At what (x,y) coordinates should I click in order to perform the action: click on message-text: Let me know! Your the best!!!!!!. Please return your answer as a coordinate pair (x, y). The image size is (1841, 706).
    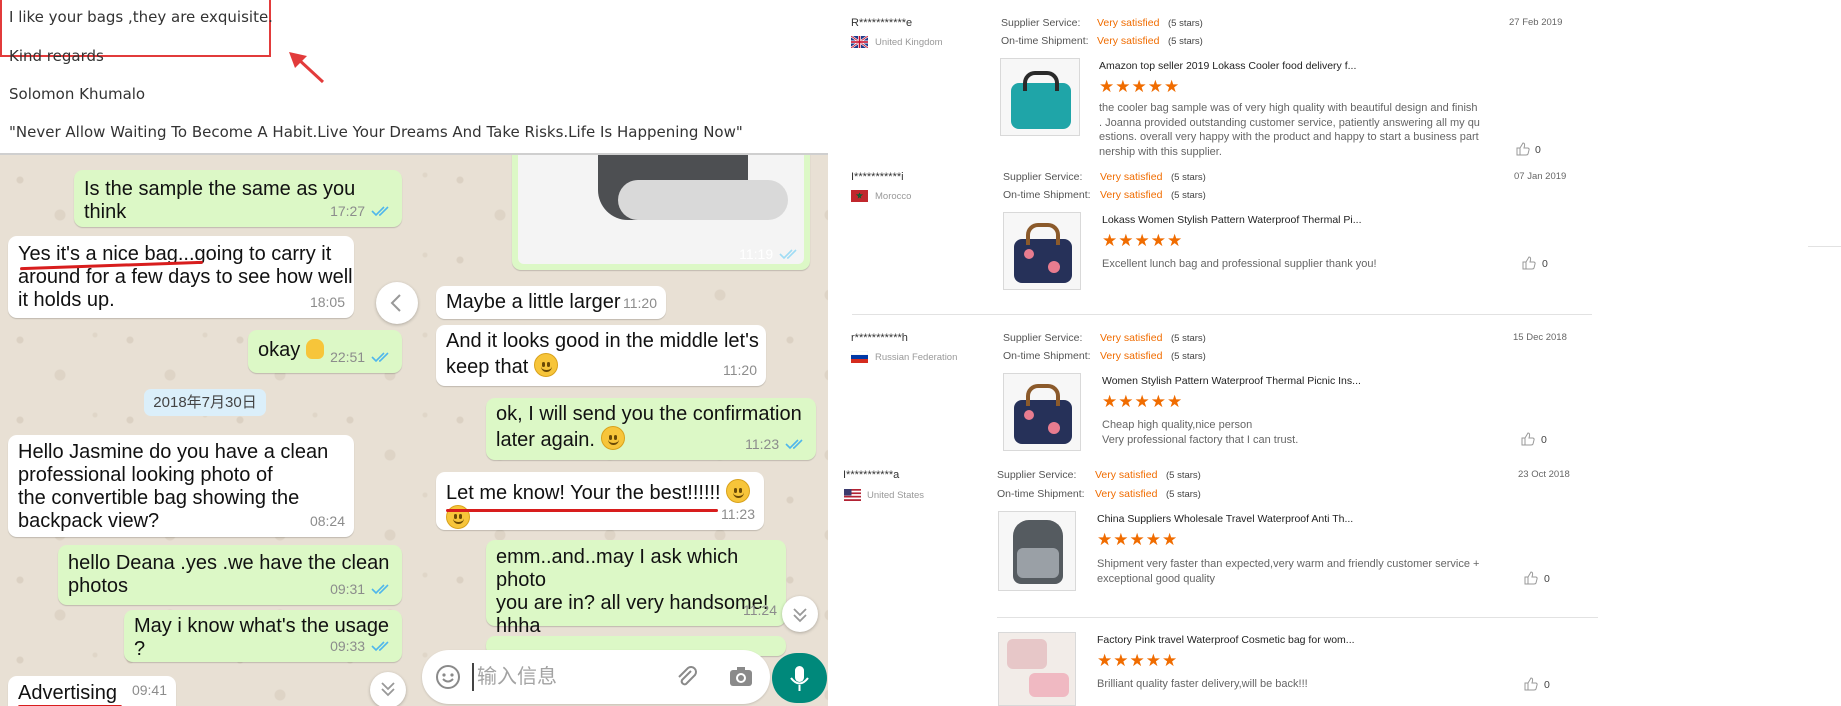
    Looking at the image, I should click on (583, 493).